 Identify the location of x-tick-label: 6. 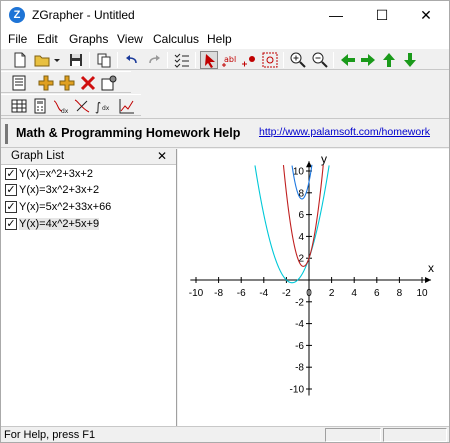
(377, 293).